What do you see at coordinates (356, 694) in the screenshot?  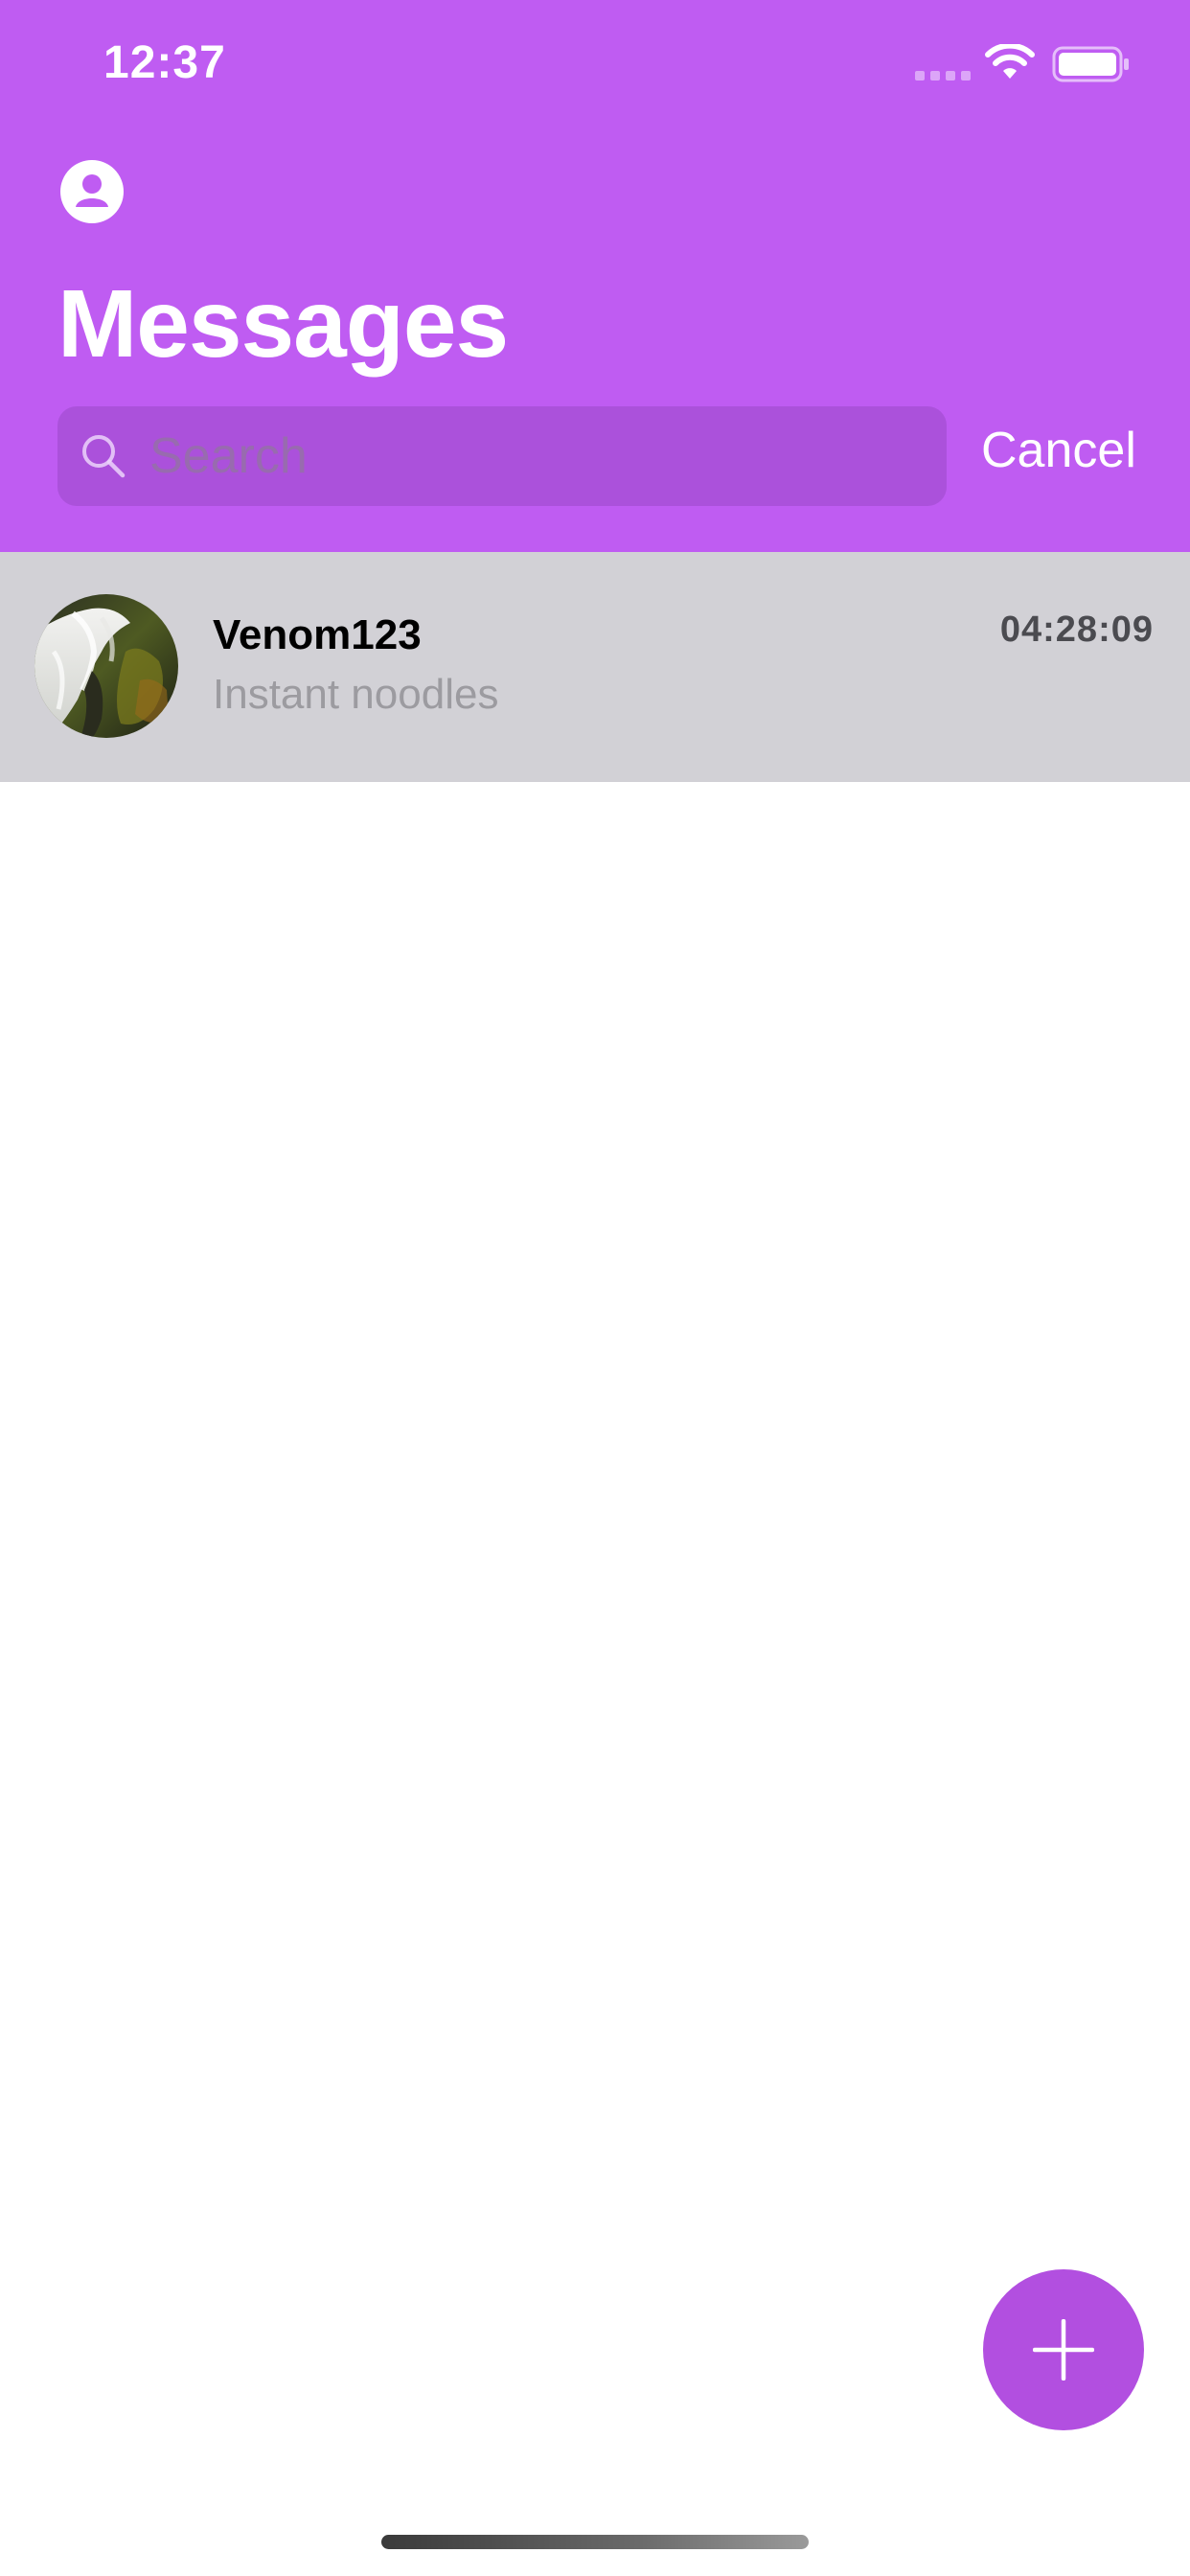 I see `message-preview: Instant noodles` at bounding box center [356, 694].